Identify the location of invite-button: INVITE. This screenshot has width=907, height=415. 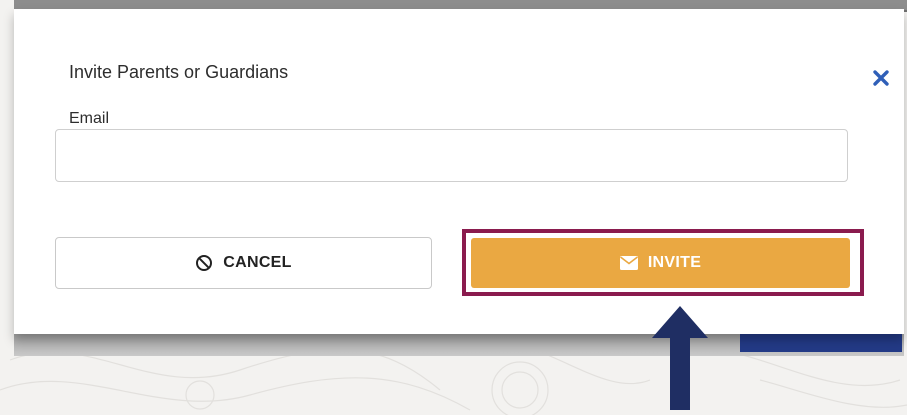
(660, 263).